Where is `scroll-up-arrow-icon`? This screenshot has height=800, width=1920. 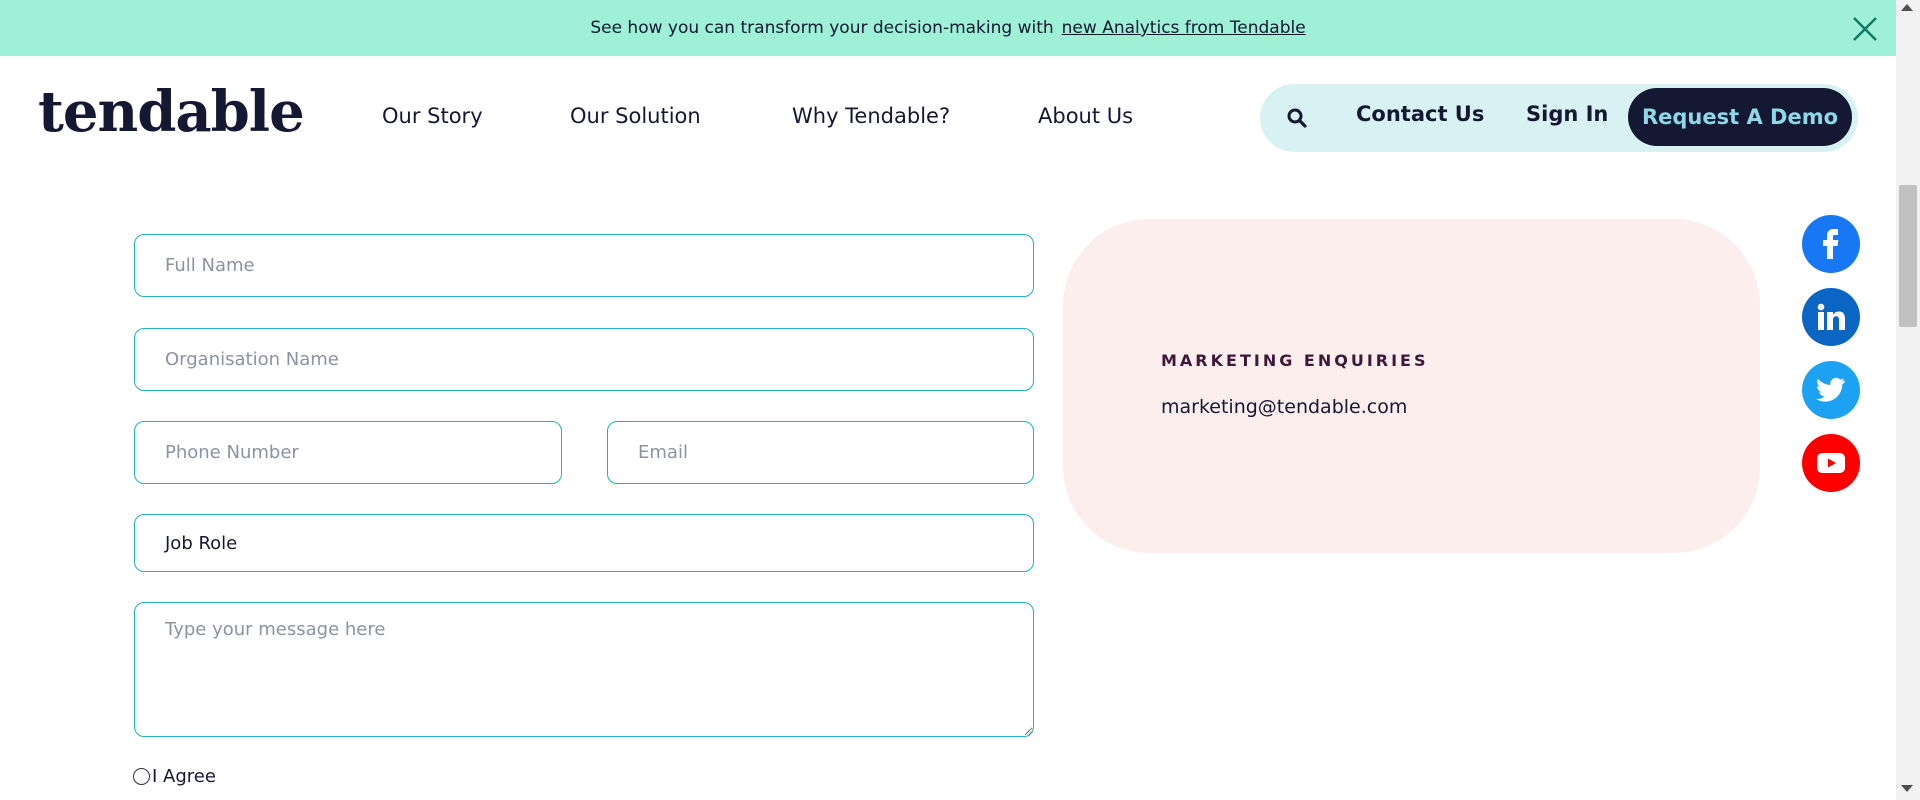 scroll-up-arrow-icon is located at coordinates (1907, 7).